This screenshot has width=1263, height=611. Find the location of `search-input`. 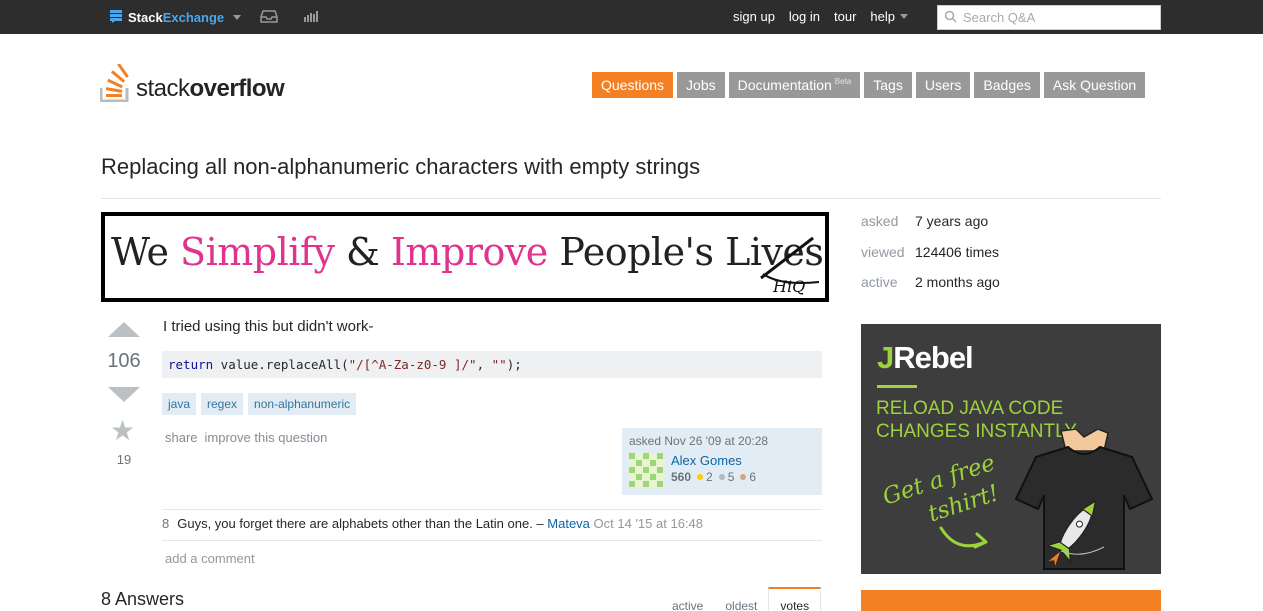

search-input is located at coordinates (1058, 17).